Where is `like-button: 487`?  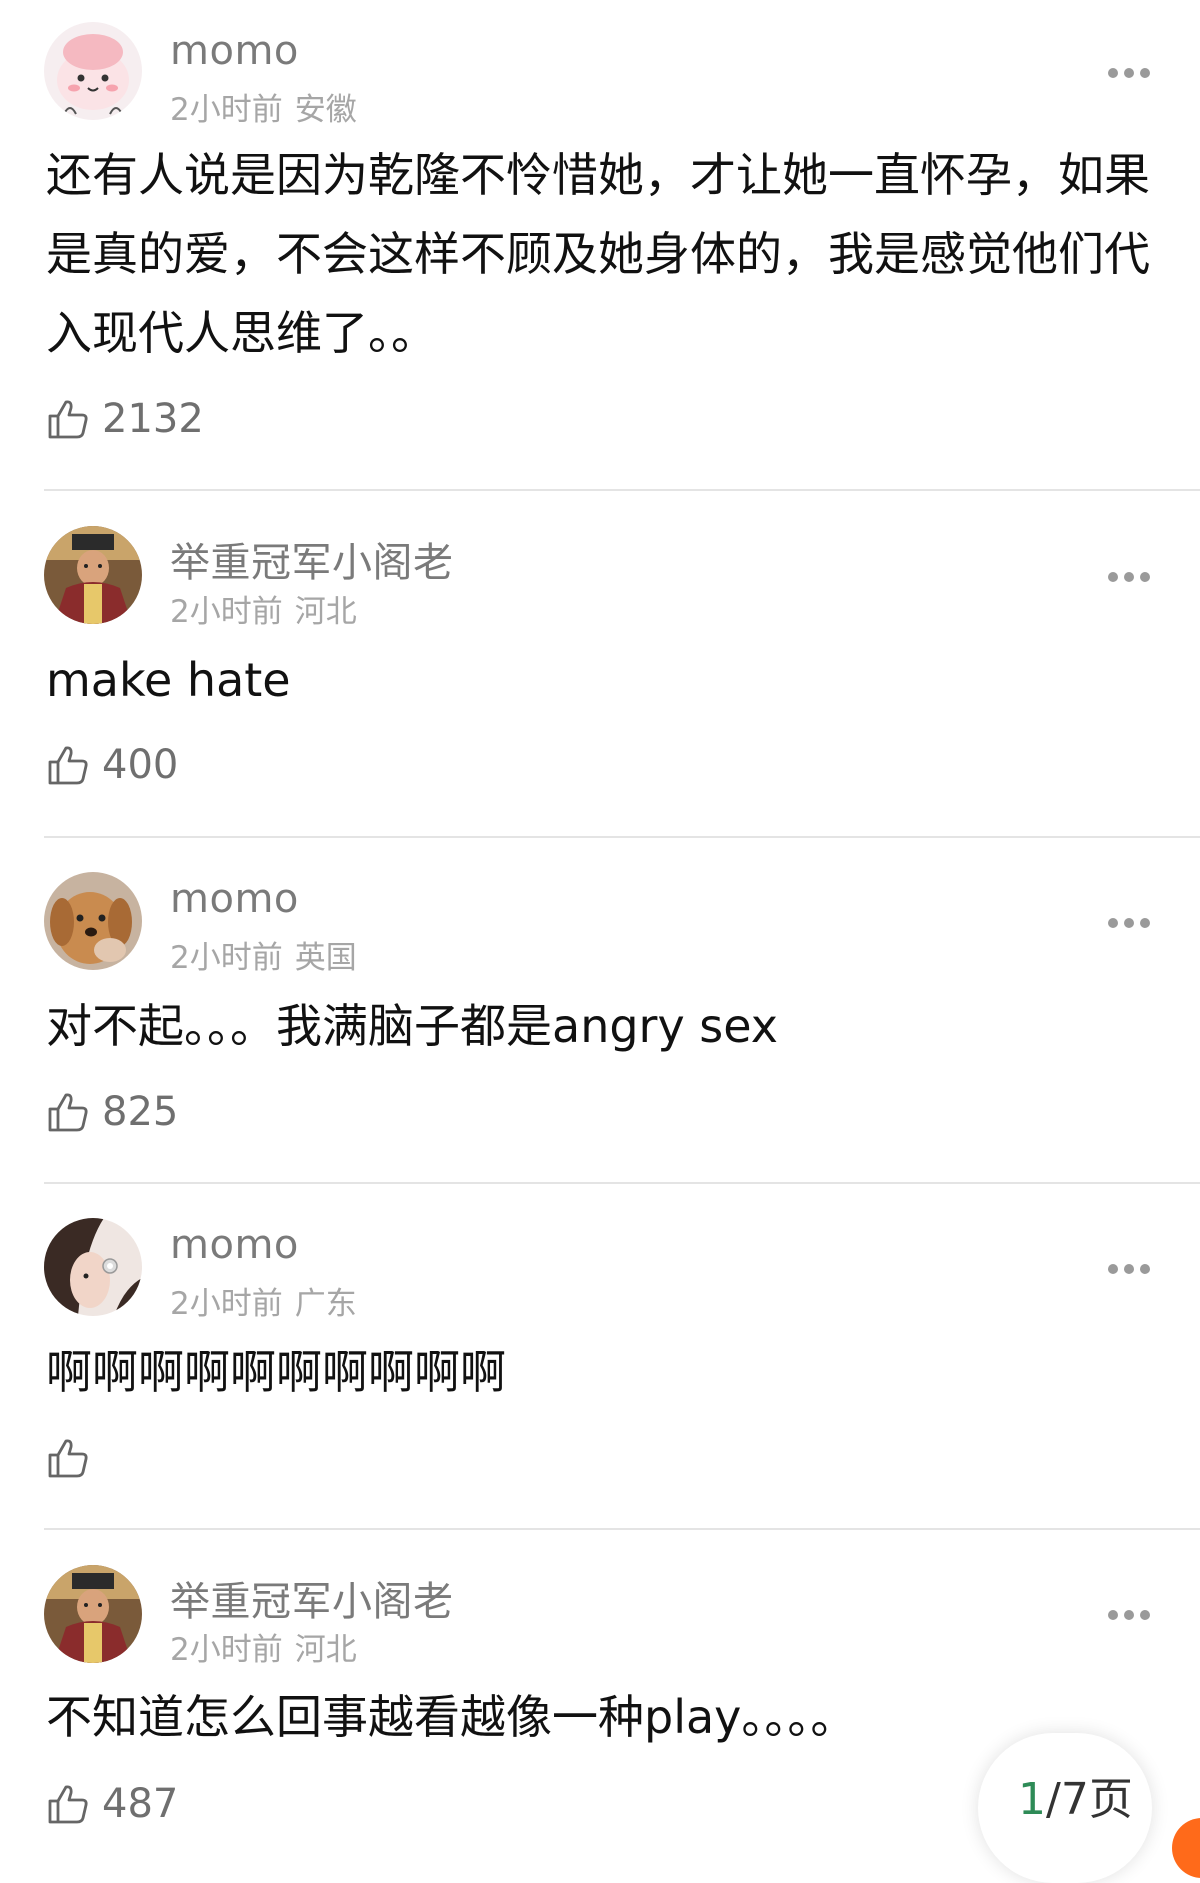 like-button: 487 is located at coordinates (112, 1804).